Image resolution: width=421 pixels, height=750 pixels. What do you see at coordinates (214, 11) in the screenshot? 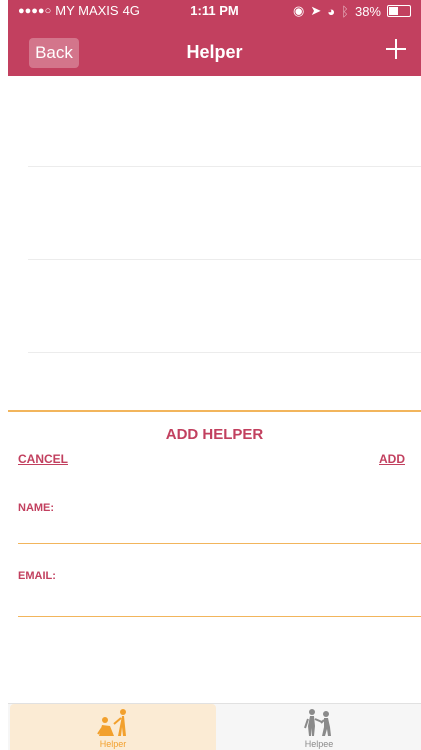
I see `status-bar: ●●●●○ MY MAXIS 4G 1:11 PM ◉ ➤ ◕ ᛒ 38%` at bounding box center [214, 11].